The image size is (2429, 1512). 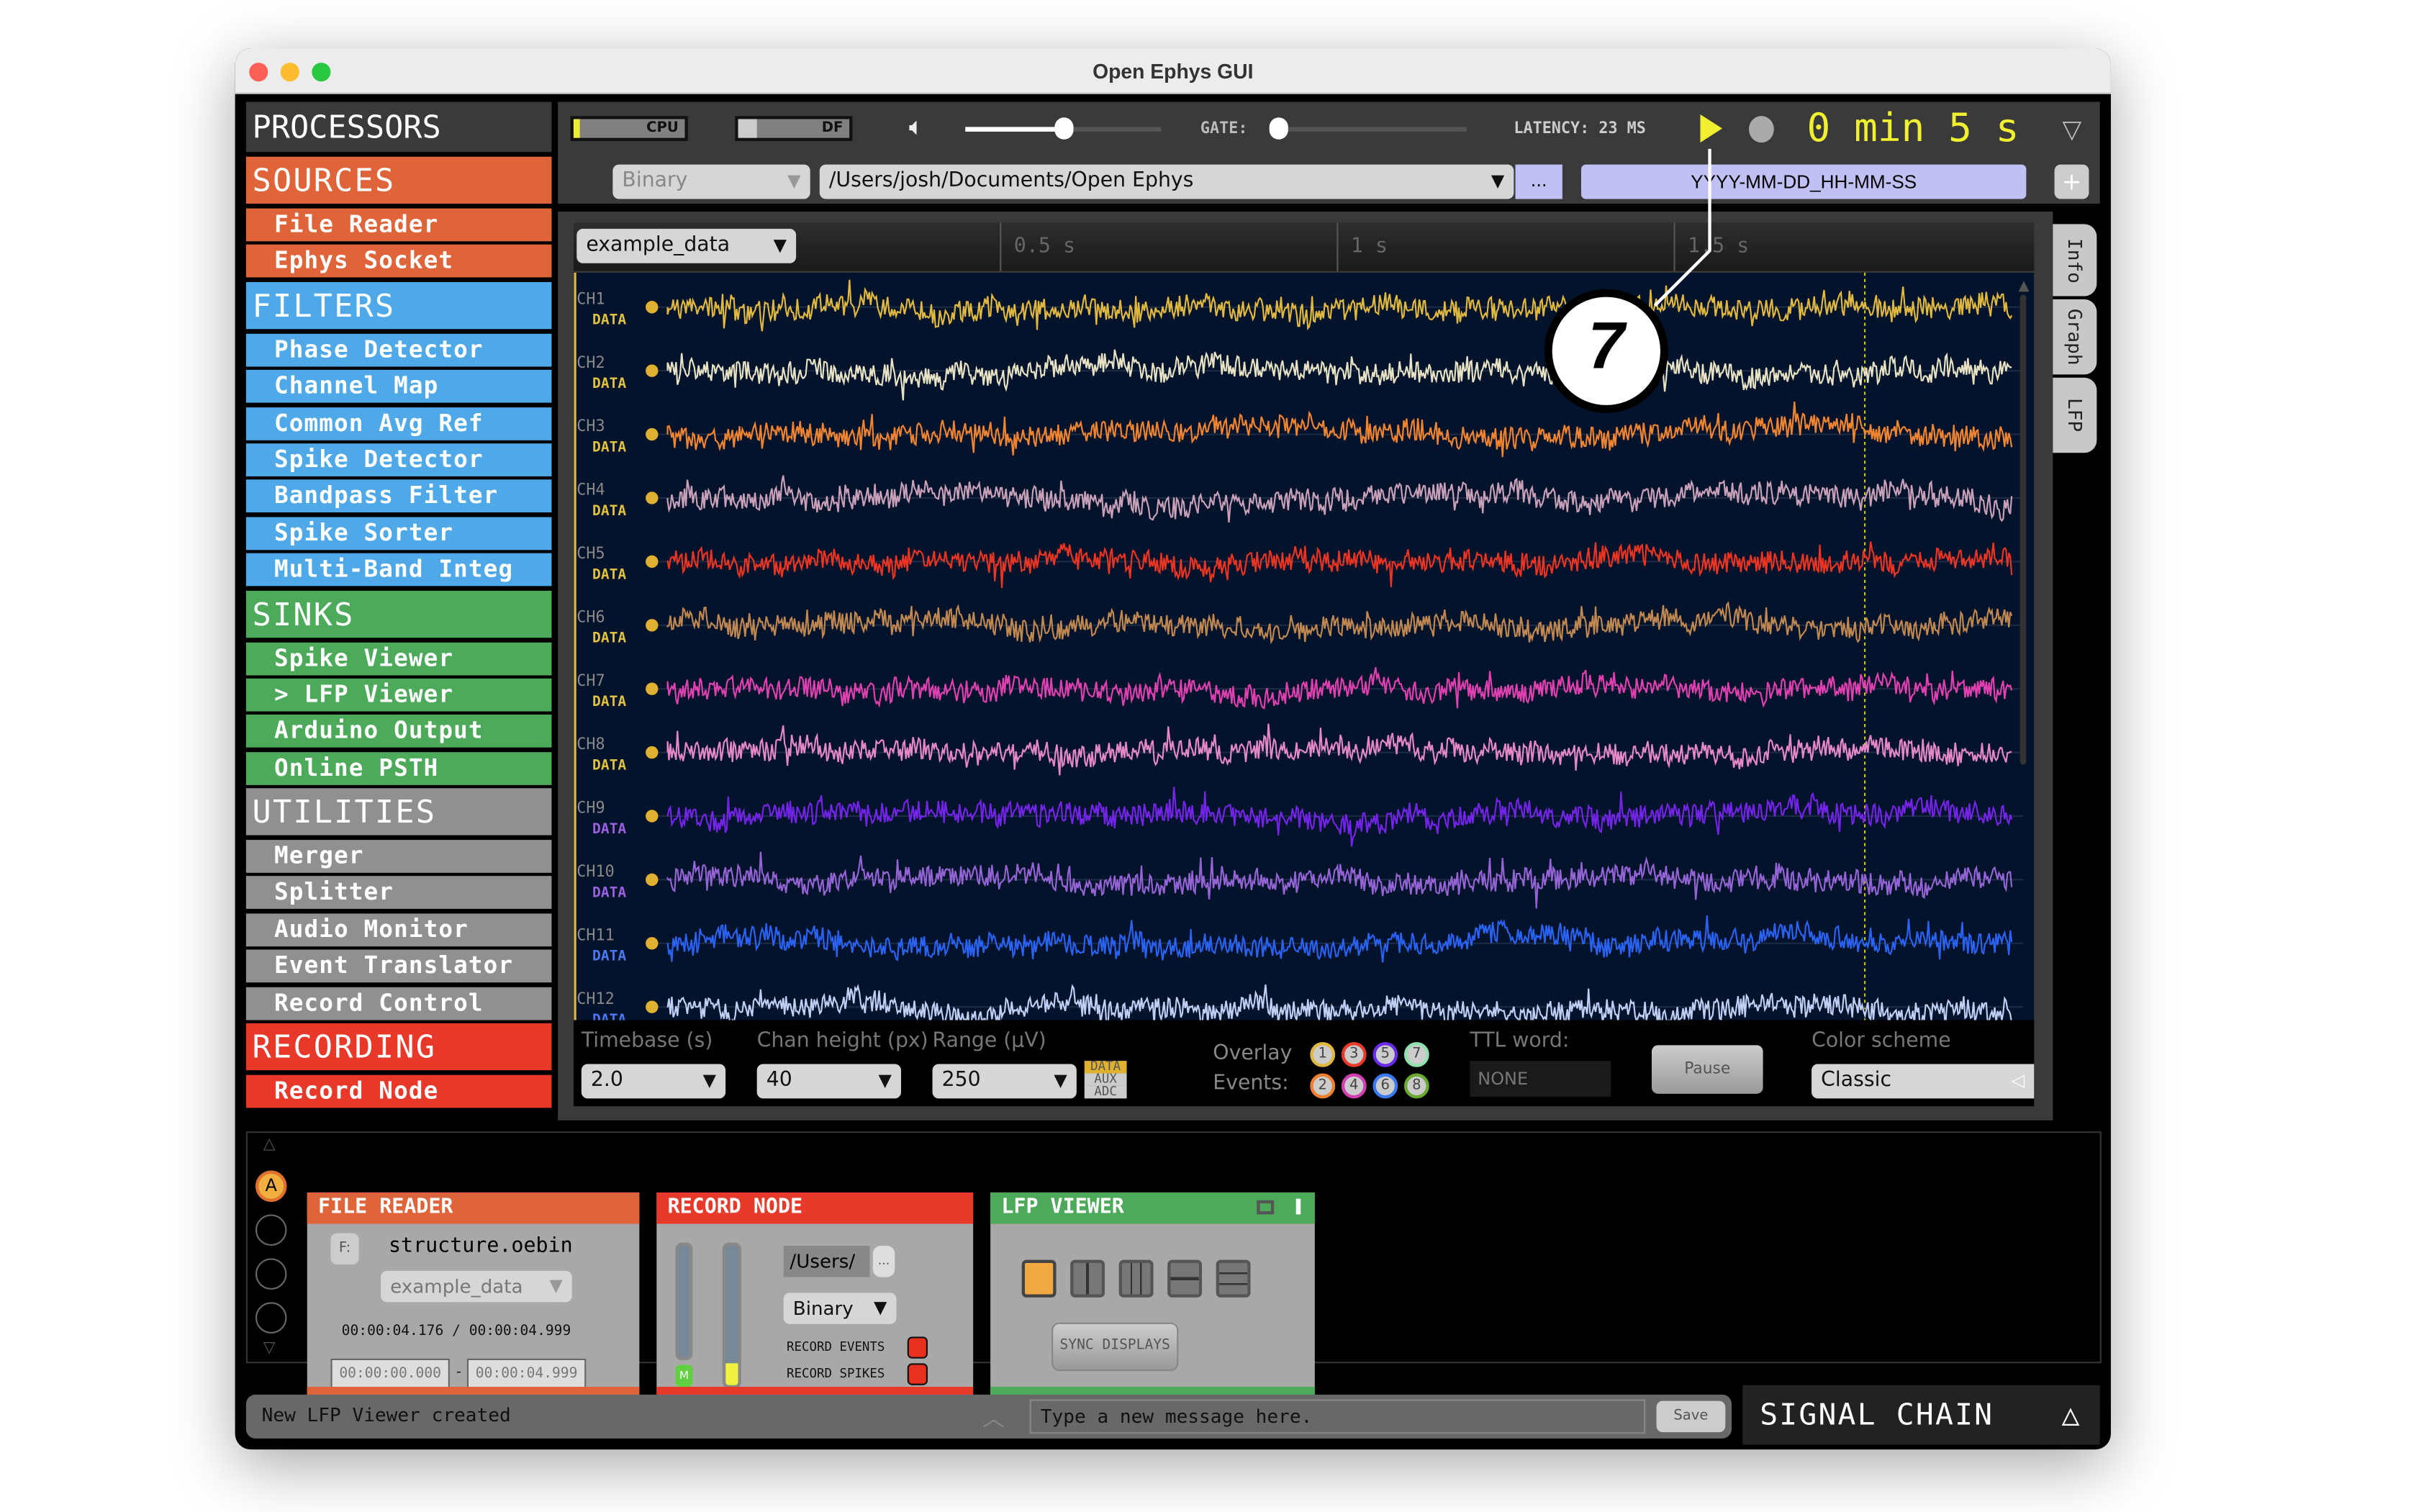 What do you see at coordinates (1627, 280) in the screenshot?
I see `annotation-overlay` at bounding box center [1627, 280].